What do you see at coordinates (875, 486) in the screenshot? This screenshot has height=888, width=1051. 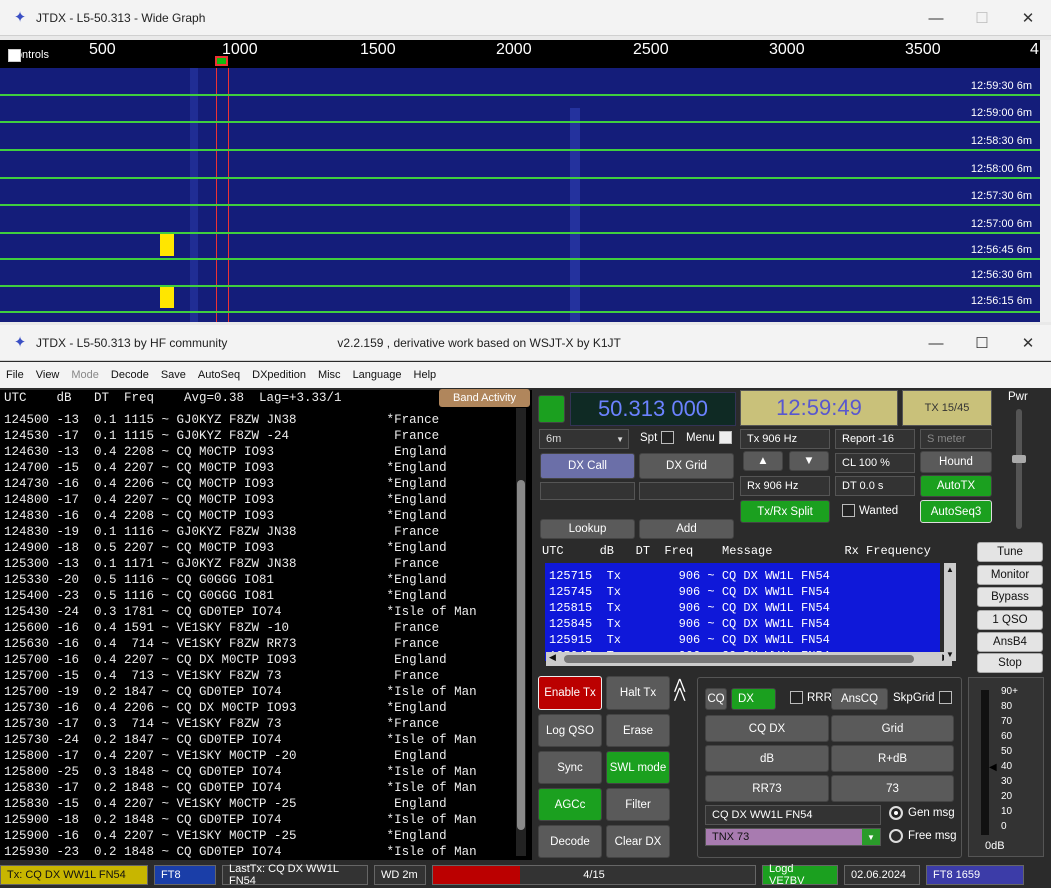 I see `dt-spinbox: DT 0.0 s` at bounding box center [875, 486].